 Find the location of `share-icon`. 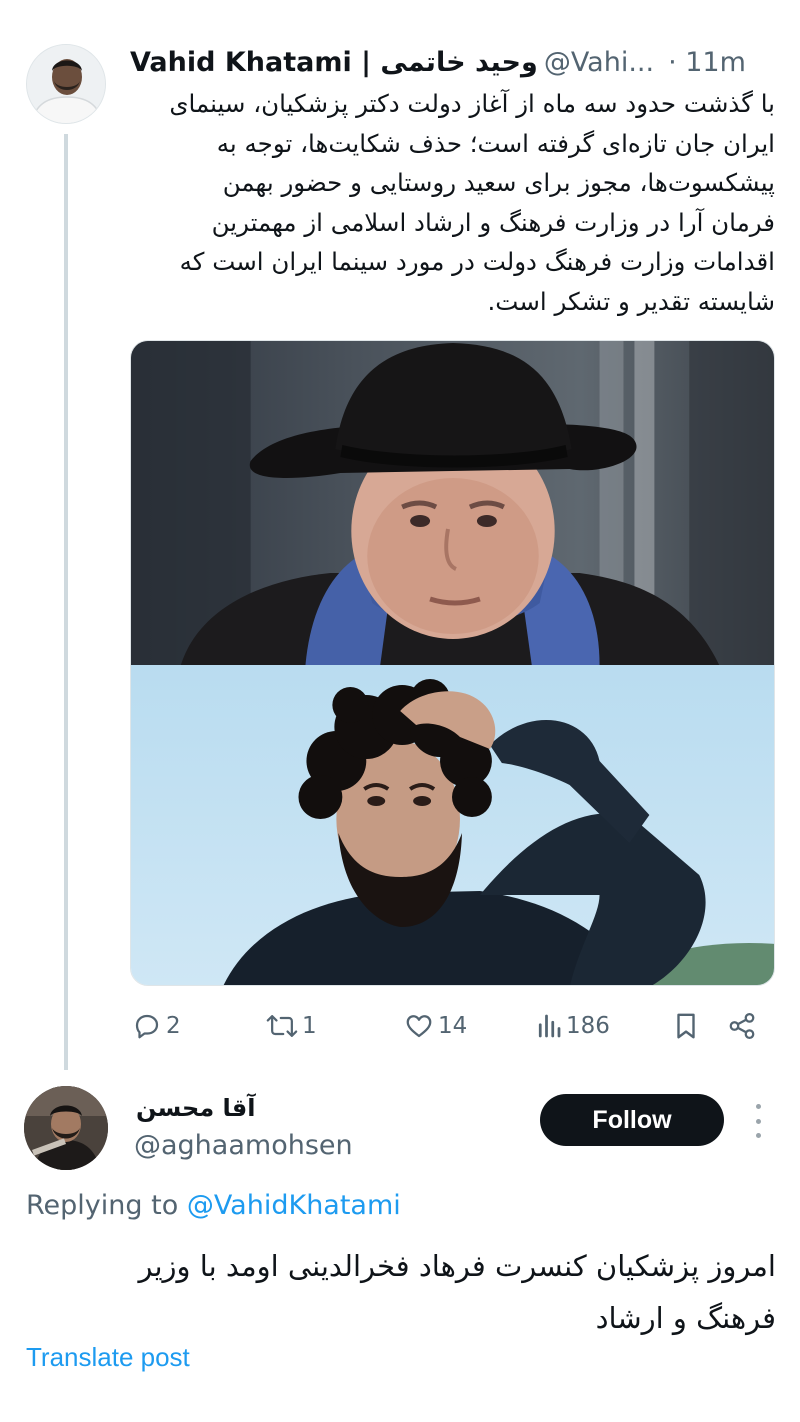

share-icon is located at coordinates (742, 1026).